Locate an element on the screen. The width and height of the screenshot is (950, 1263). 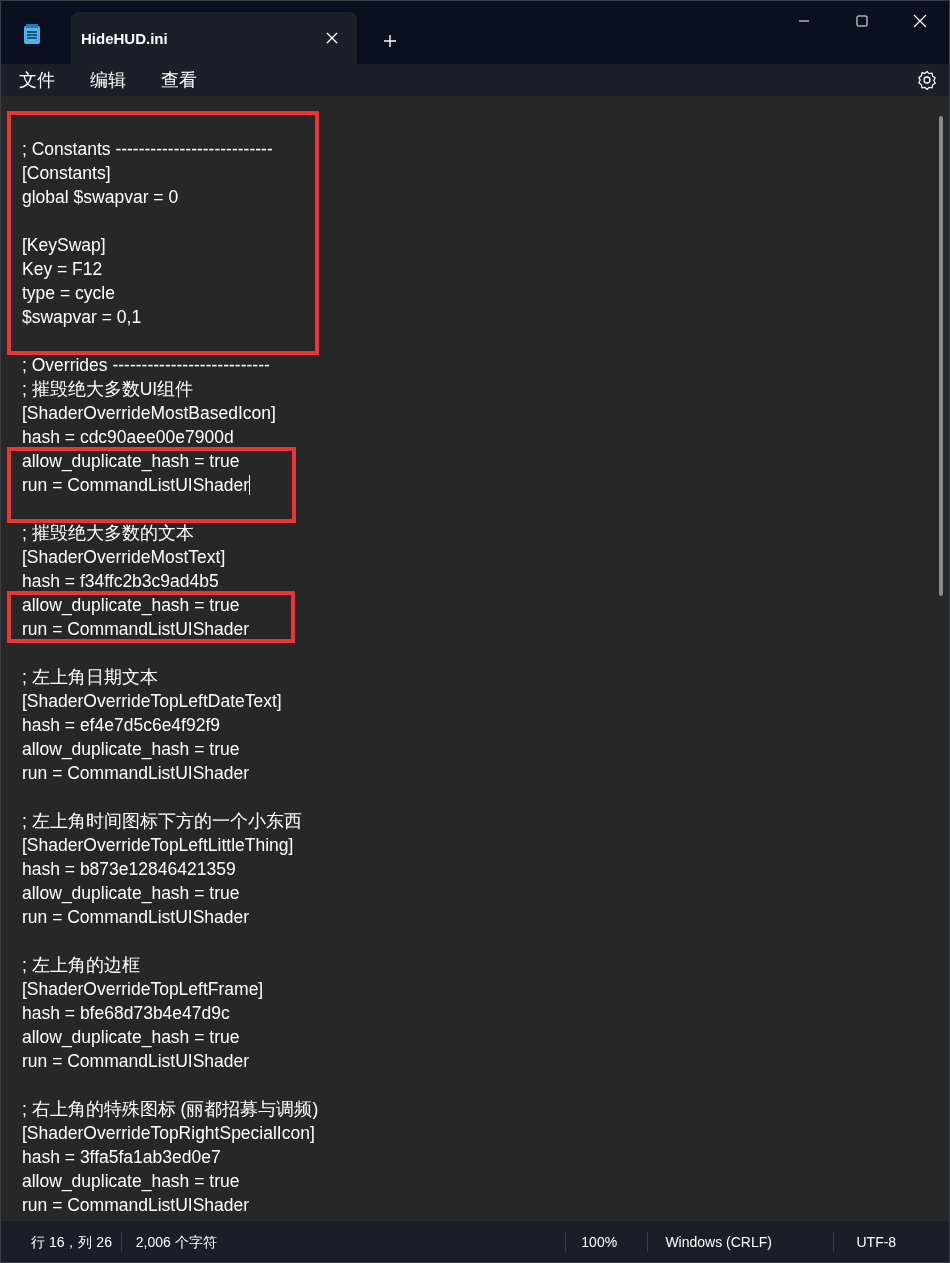
notepad-icon is located at coordinates (32, 34).